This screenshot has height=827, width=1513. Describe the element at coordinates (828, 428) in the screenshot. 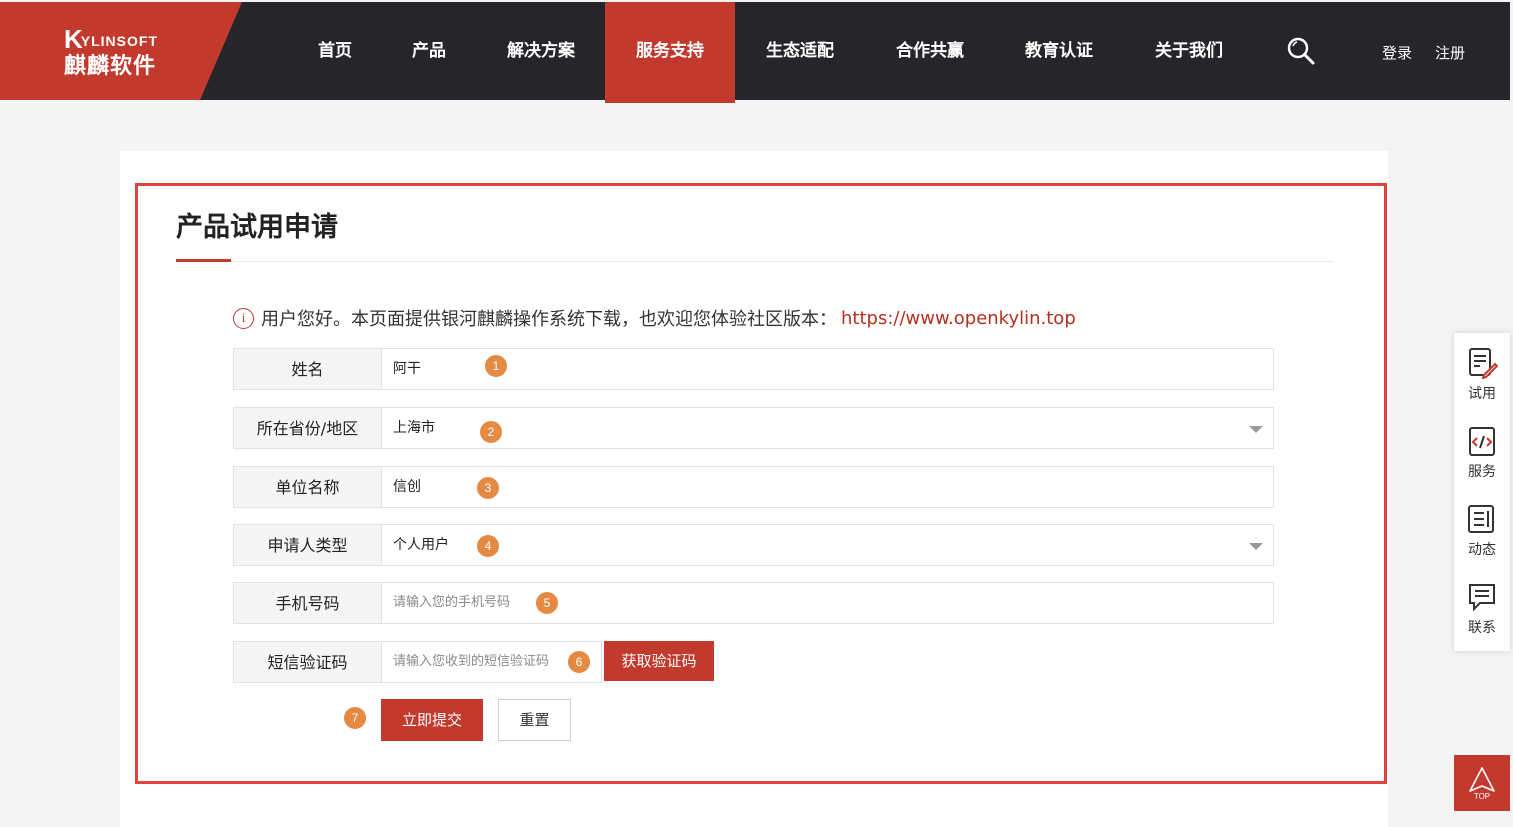

I see `region-select: 上海市` at that location.